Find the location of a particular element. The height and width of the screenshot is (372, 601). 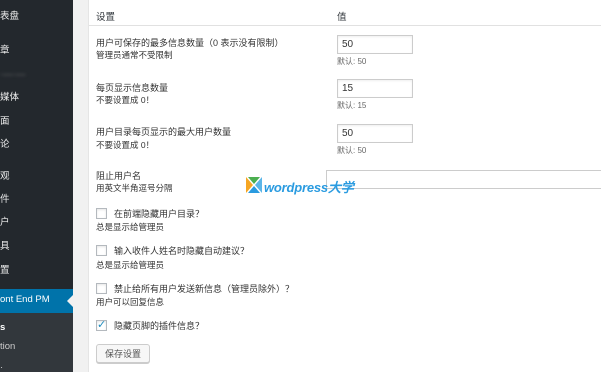

per-page-desc: 不要设置成 0！ is located at coordinates (125, 100).